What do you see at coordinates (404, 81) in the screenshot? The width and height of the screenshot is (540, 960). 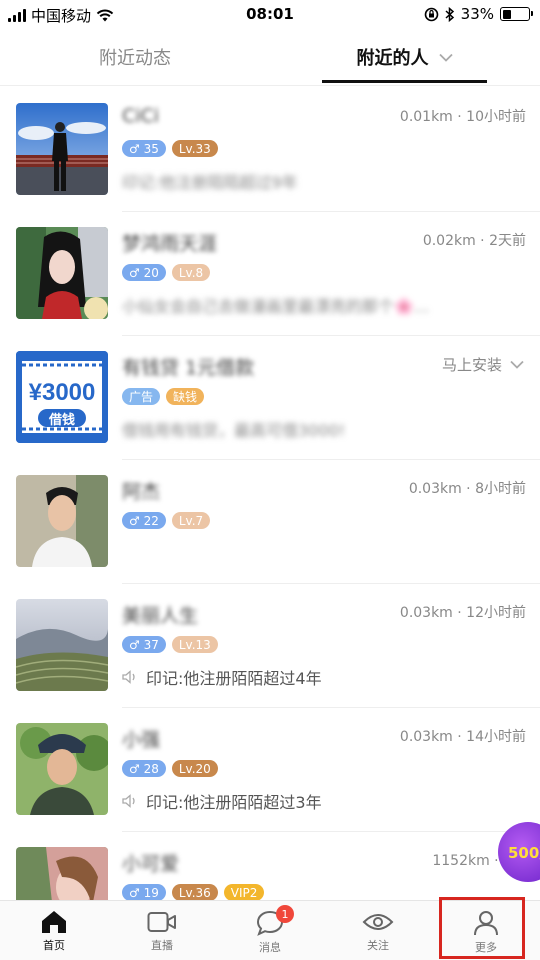 I see `active-tab-indicator` at bounding box center [404, 81].